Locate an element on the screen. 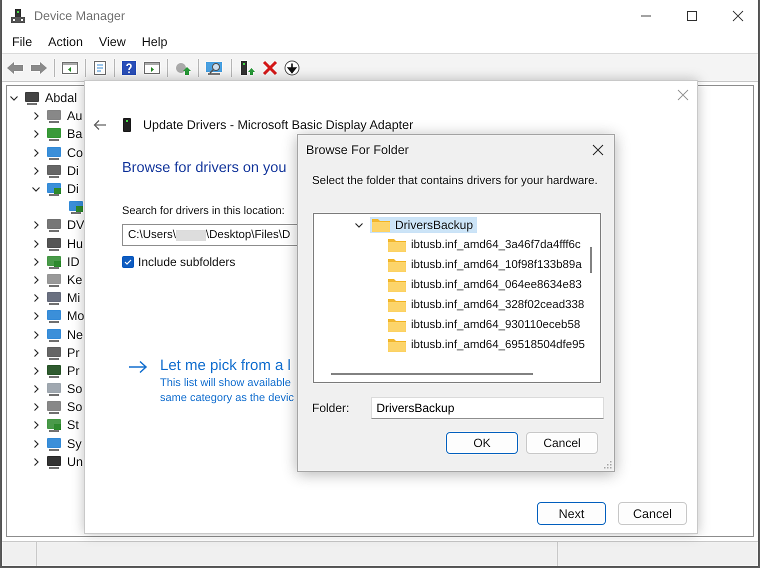  window-title: Device Manager is located at coordinates (80, 15).